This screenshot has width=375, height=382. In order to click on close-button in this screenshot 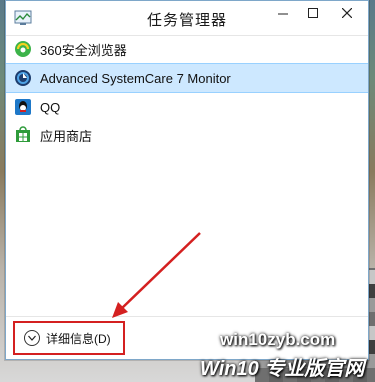, I will do `click(347, 13)`.